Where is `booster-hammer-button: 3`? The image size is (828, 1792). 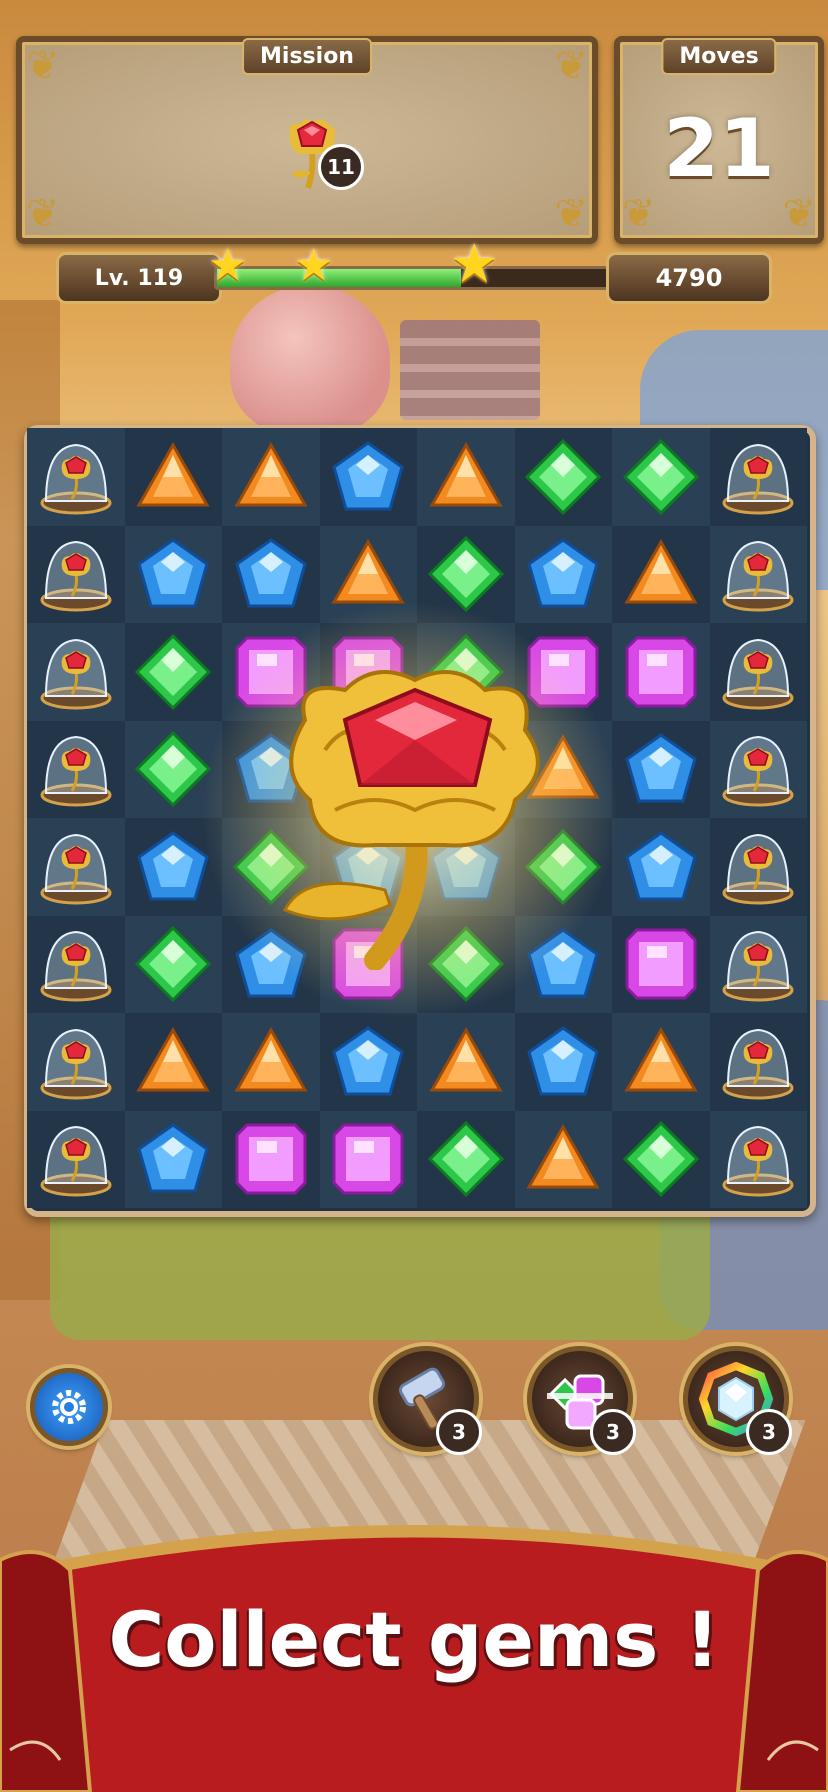
booster-hammer-button: 3 is located at coordinates (427, 1400).